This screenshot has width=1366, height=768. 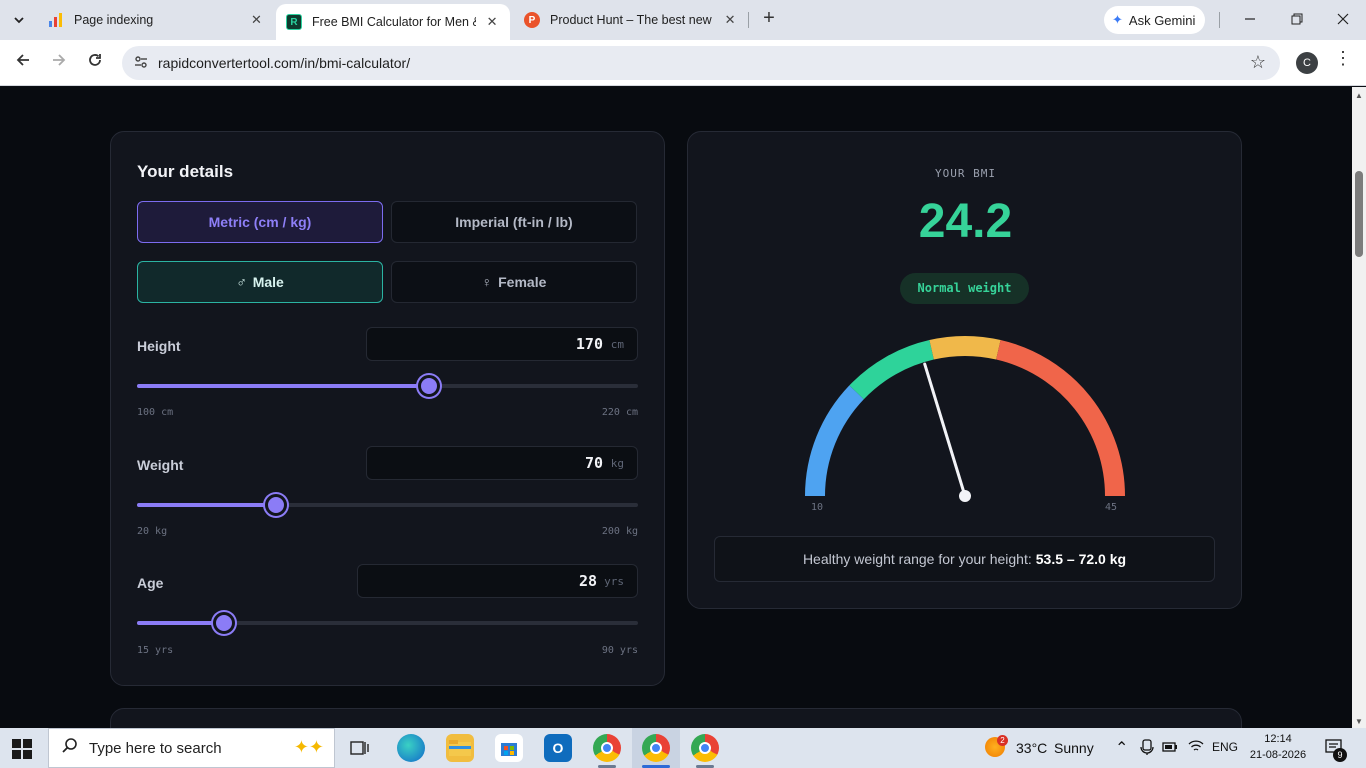 I want to click on height-unit: cm, so click(x=617, y=344).